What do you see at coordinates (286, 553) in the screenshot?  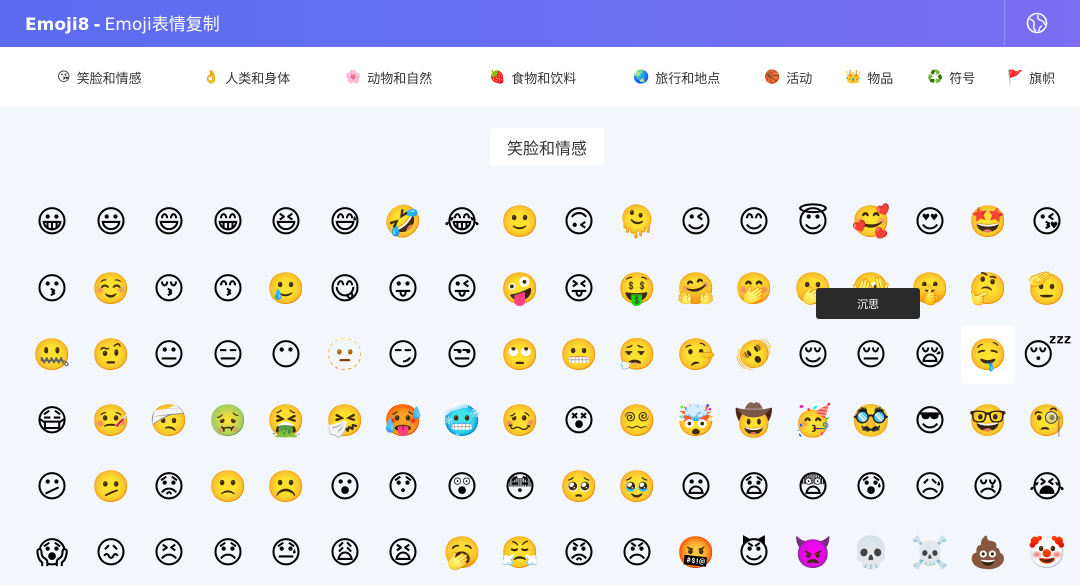 I see `emoji-cell: 😓` at bounding box center [286, 553].